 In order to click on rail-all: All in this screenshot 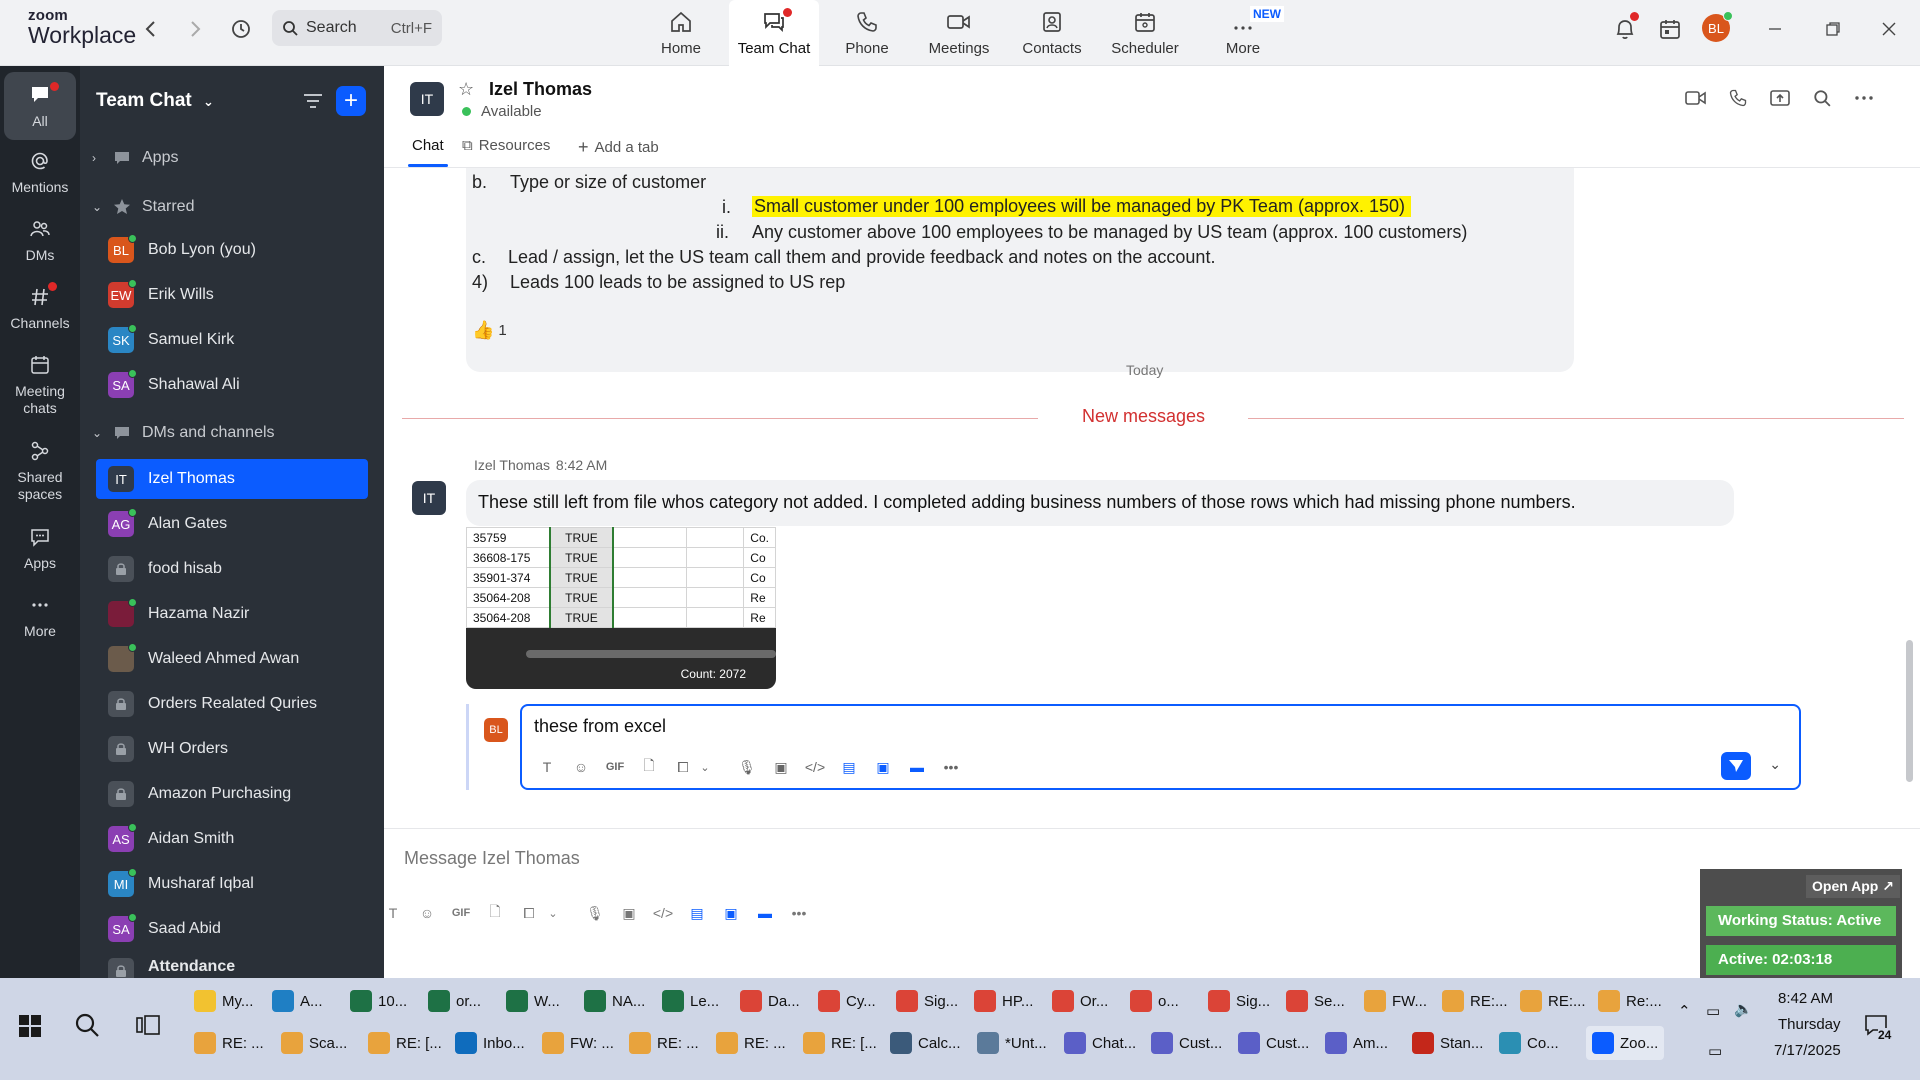, I will do `click(40, 106)`.